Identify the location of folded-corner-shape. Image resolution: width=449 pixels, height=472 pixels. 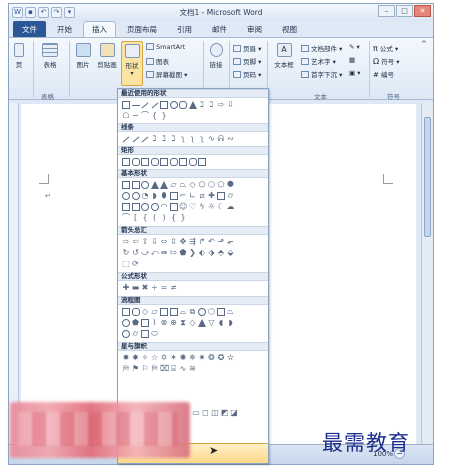
(173, 207).